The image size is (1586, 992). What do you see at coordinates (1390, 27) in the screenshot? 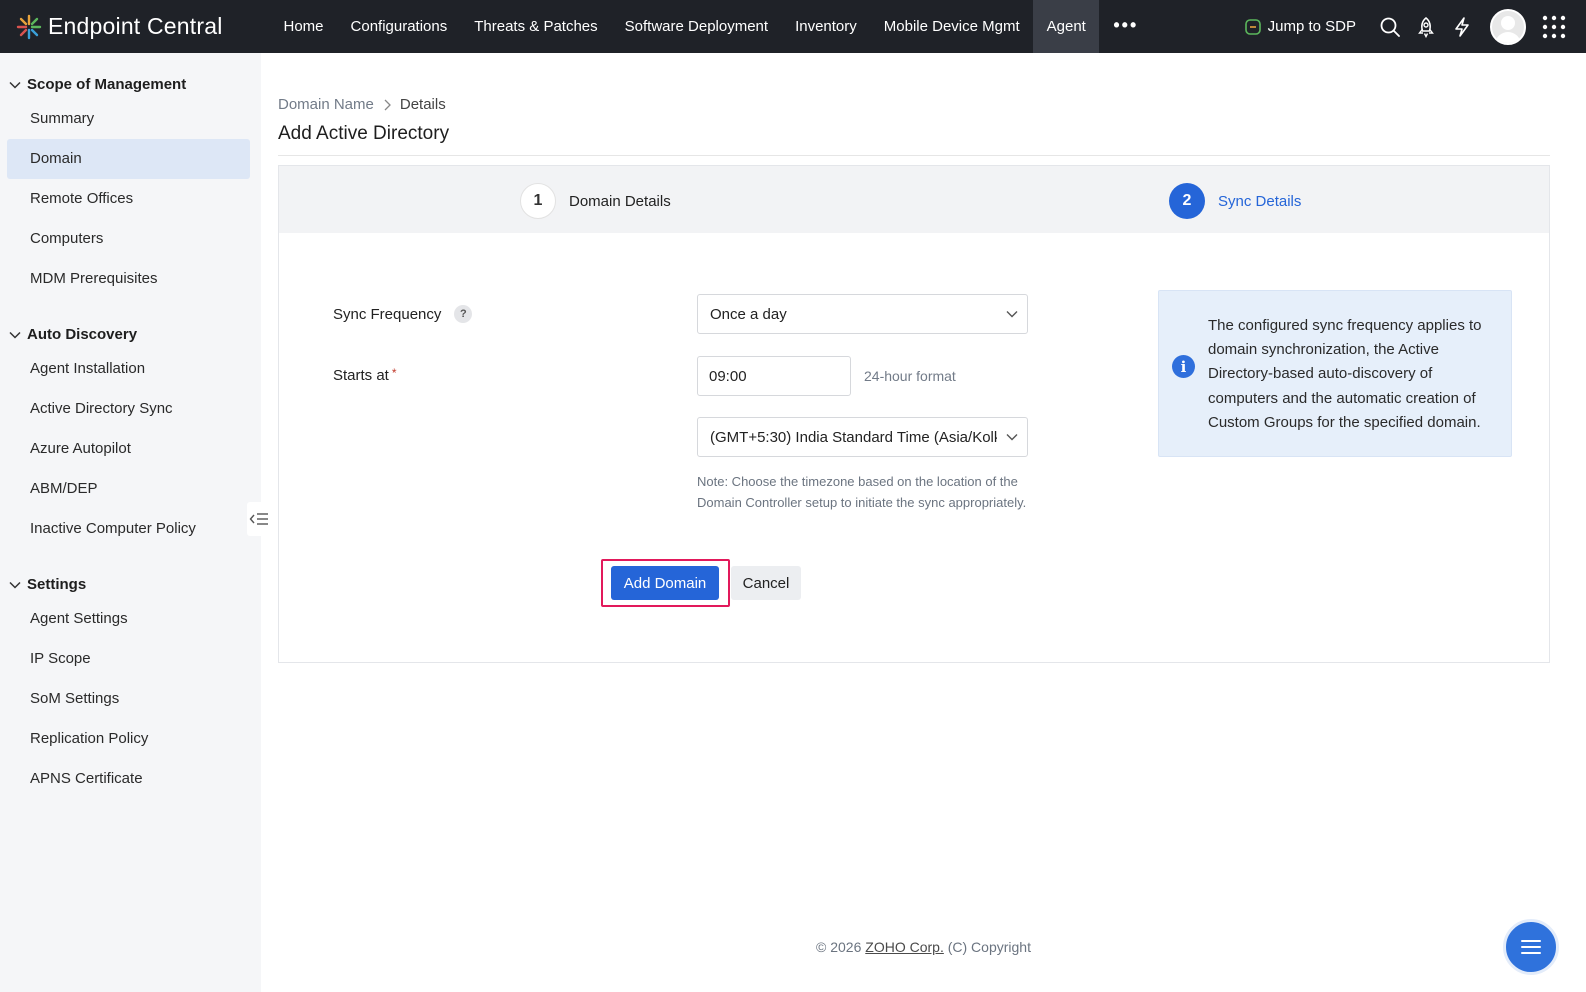
I see `search-icon` at bounding box center [1390, 27].